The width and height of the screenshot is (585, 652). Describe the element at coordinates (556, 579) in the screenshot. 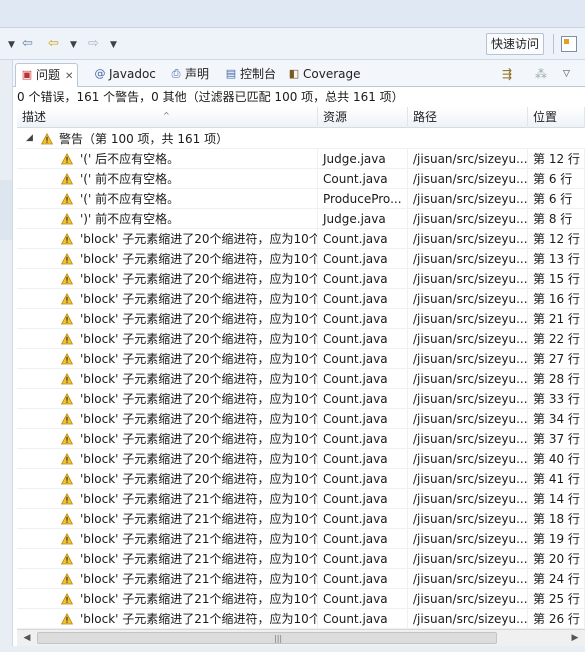

I see `cell-location: 第 24 行` at that location.